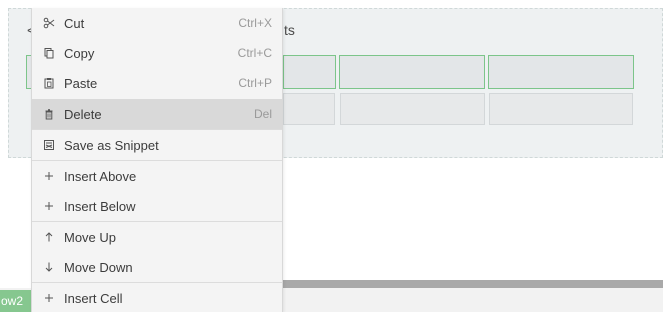 This screenshot has width=663, height=312. What do you see at coordinates (81, 83) in the screenshot?
I see `menu-item-label: Paste` at bounding box center [81, 83].